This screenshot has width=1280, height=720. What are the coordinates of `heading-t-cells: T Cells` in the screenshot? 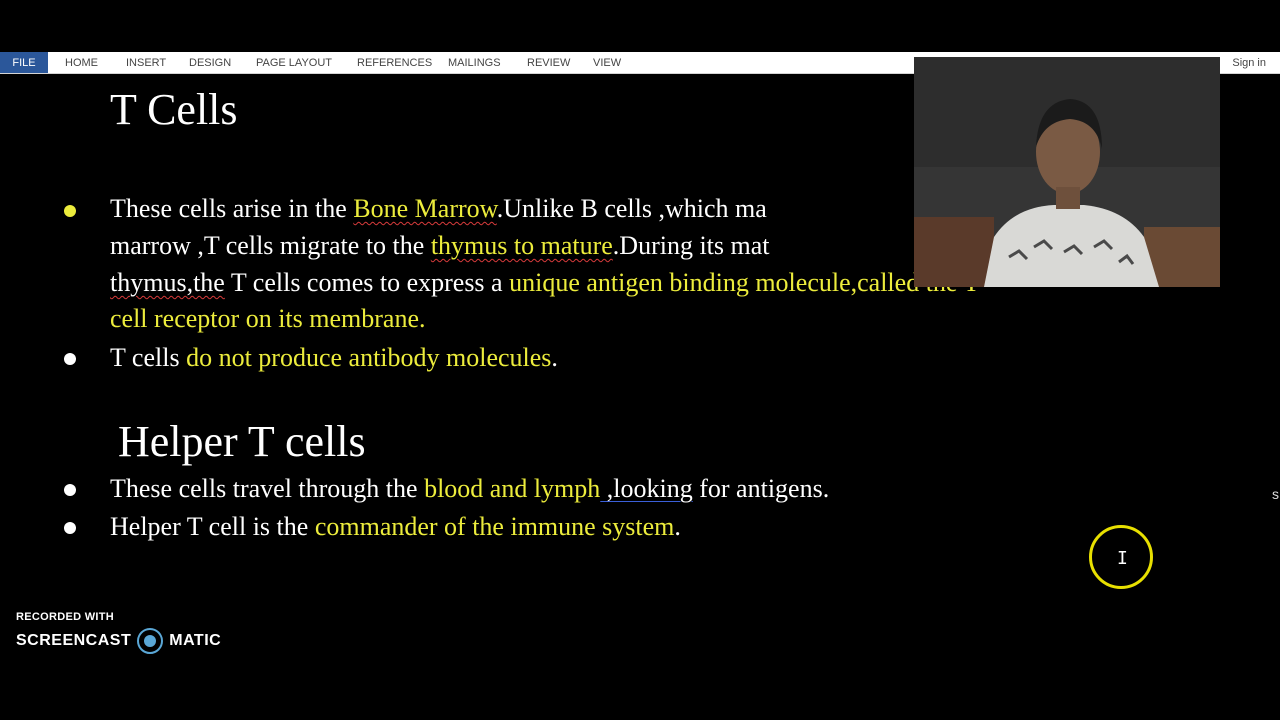 It's located at (174, 109).